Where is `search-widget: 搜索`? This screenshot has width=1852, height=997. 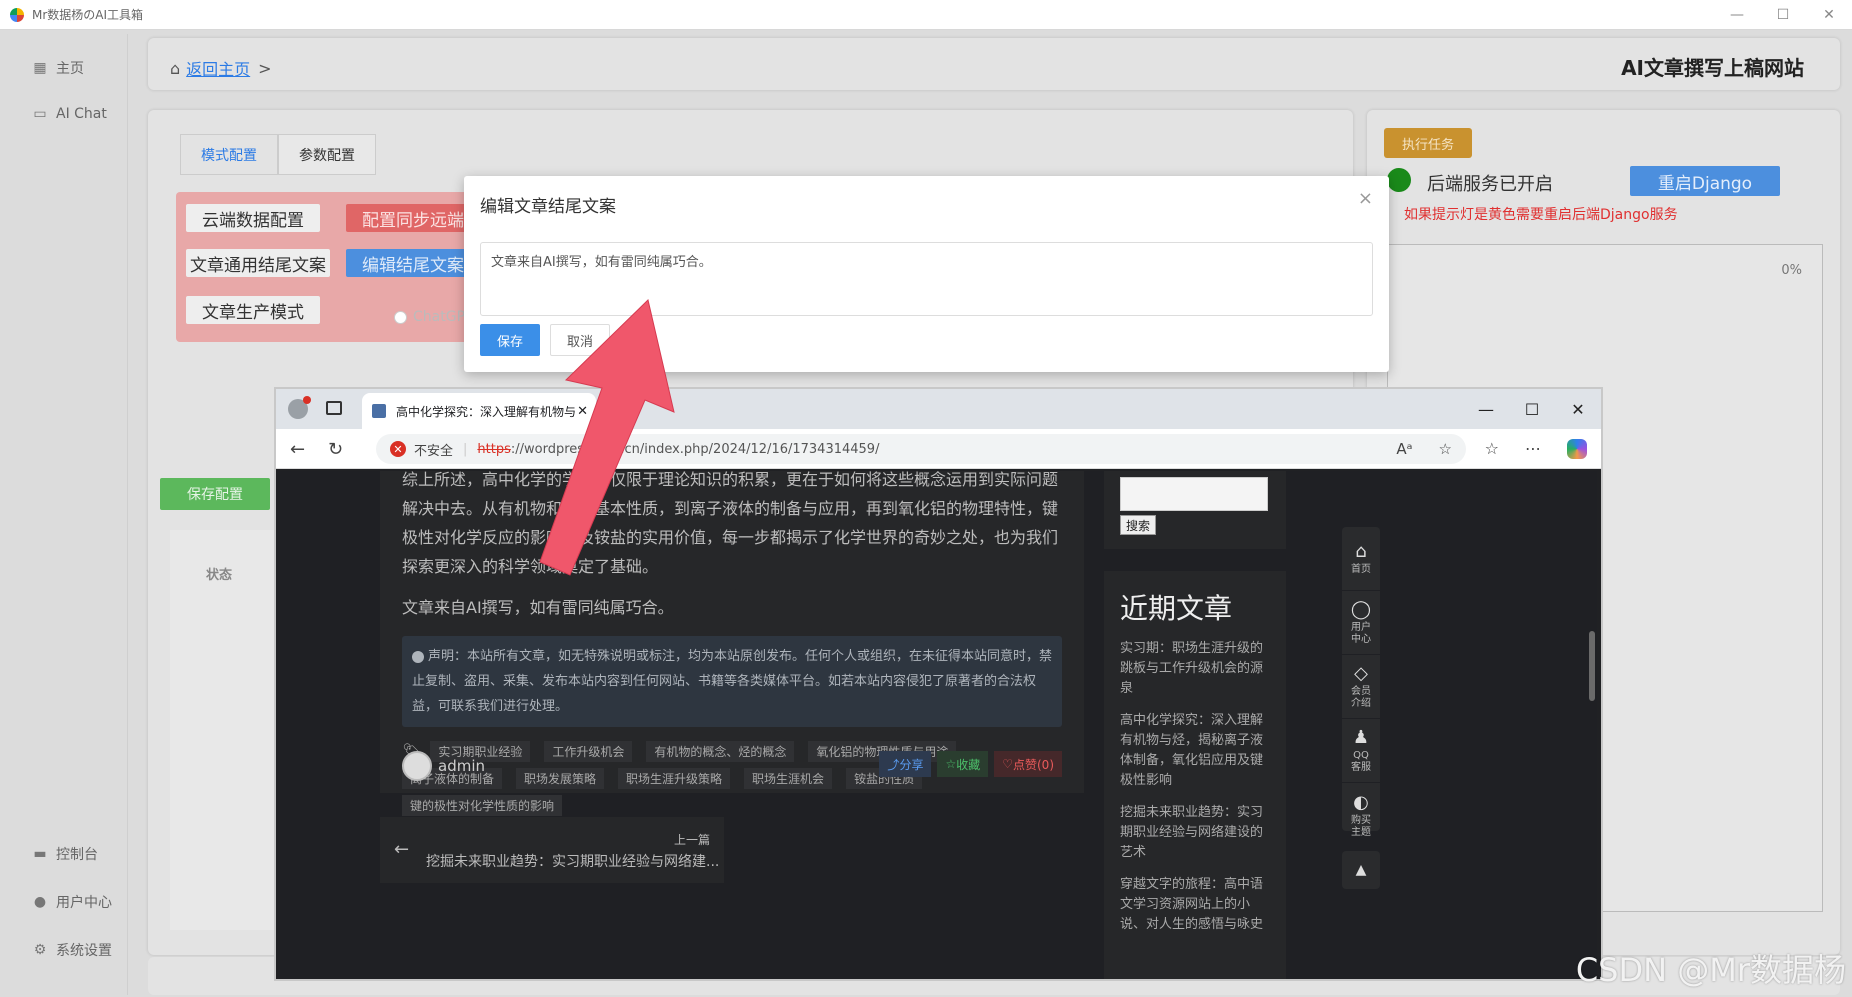
search-widget: 搜索 is located at coordinates (1195, 510).